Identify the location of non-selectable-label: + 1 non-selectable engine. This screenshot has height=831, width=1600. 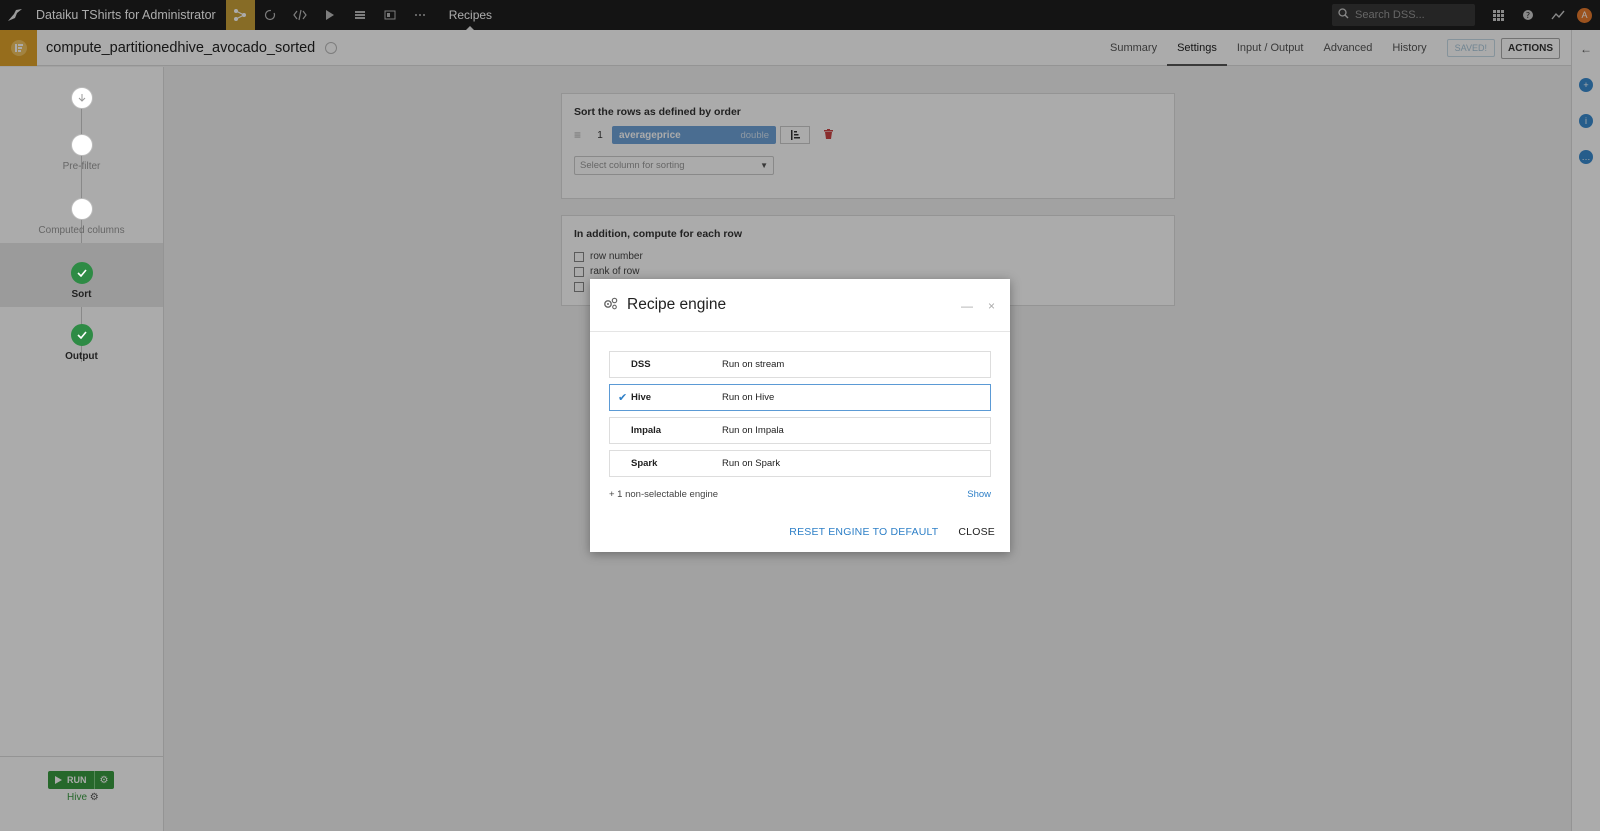
(664, 494).